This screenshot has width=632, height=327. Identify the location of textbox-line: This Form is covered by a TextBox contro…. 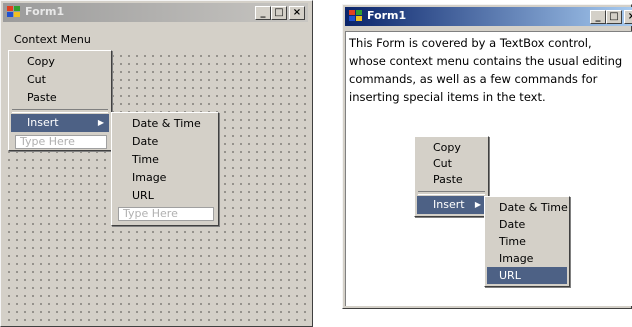
(470, 43).